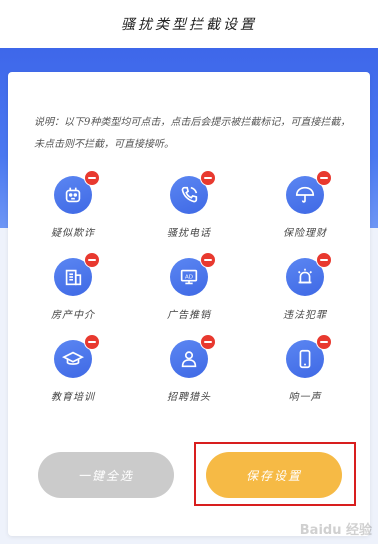 This screenshot has height=544, width=378. I want to click on category-item-insurance: 保险理财, so click(305, 208).